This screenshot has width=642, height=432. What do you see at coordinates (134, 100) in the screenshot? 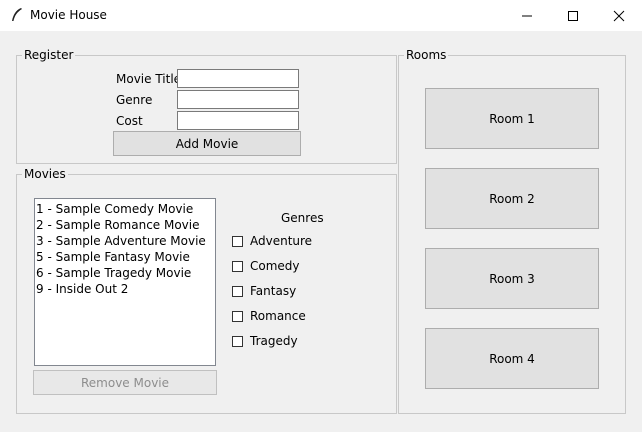
I see `genre-label: Genre` at bounding box center [134, 100].